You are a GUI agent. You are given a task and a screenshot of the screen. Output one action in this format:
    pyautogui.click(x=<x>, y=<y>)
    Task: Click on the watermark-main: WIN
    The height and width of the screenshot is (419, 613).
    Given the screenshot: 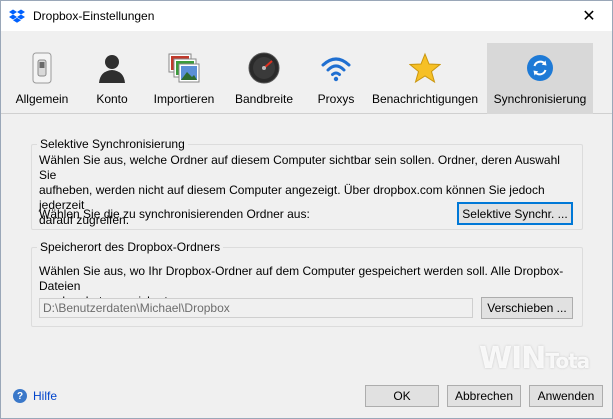 What is the action you would take?
    pyautogui.click(x=512, y=358)
    